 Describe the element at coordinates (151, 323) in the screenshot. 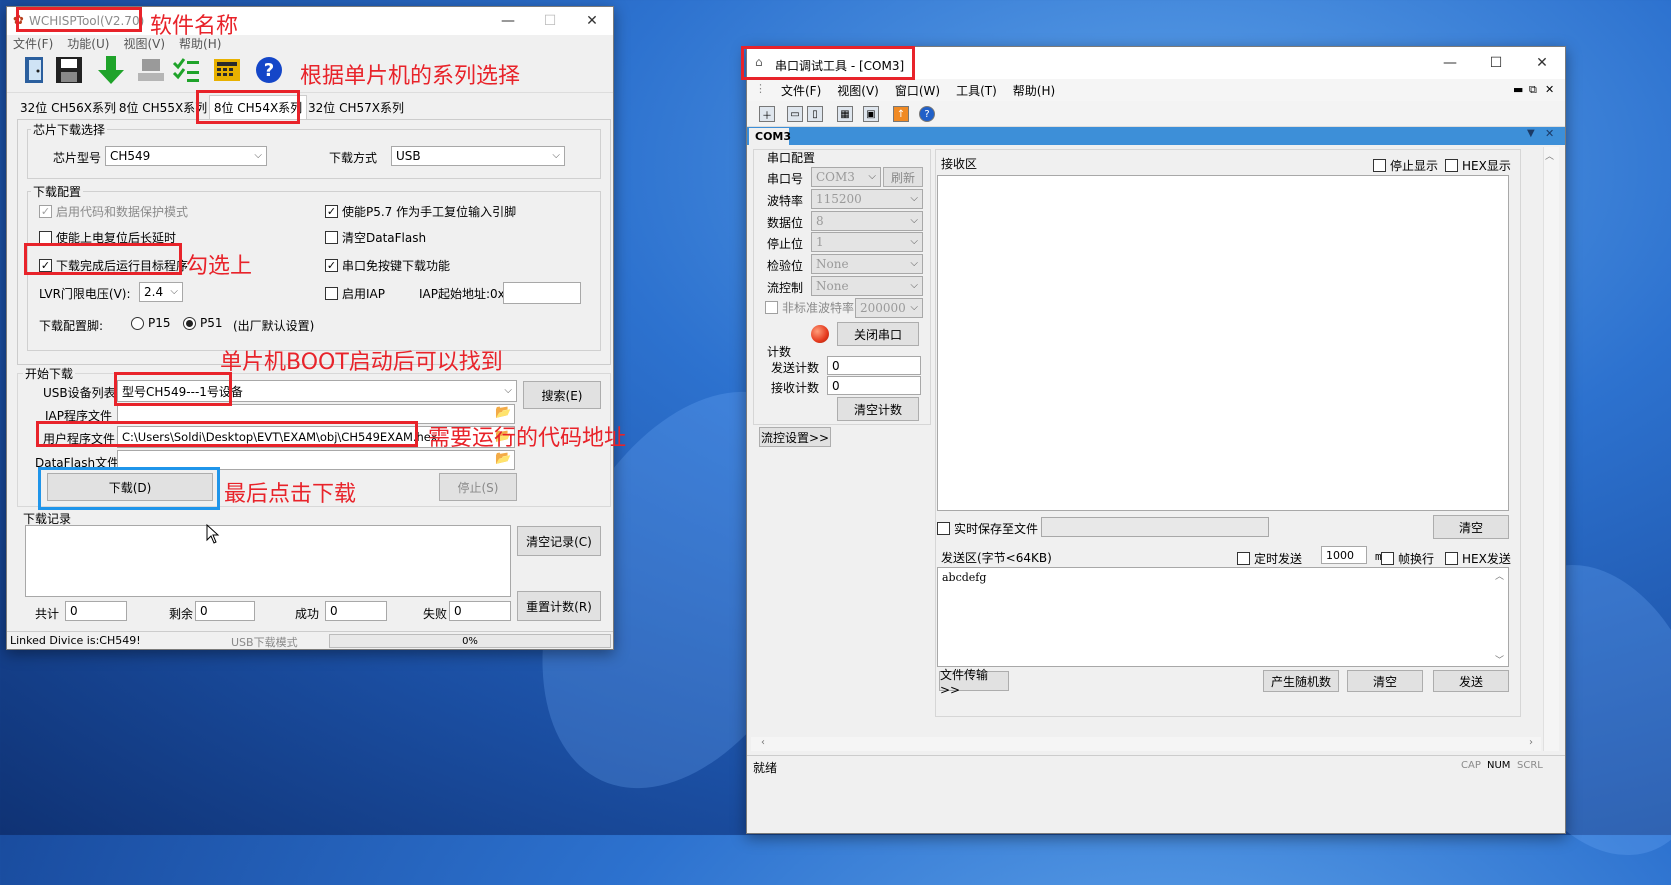

I see `p15-radio: P15` at that location.